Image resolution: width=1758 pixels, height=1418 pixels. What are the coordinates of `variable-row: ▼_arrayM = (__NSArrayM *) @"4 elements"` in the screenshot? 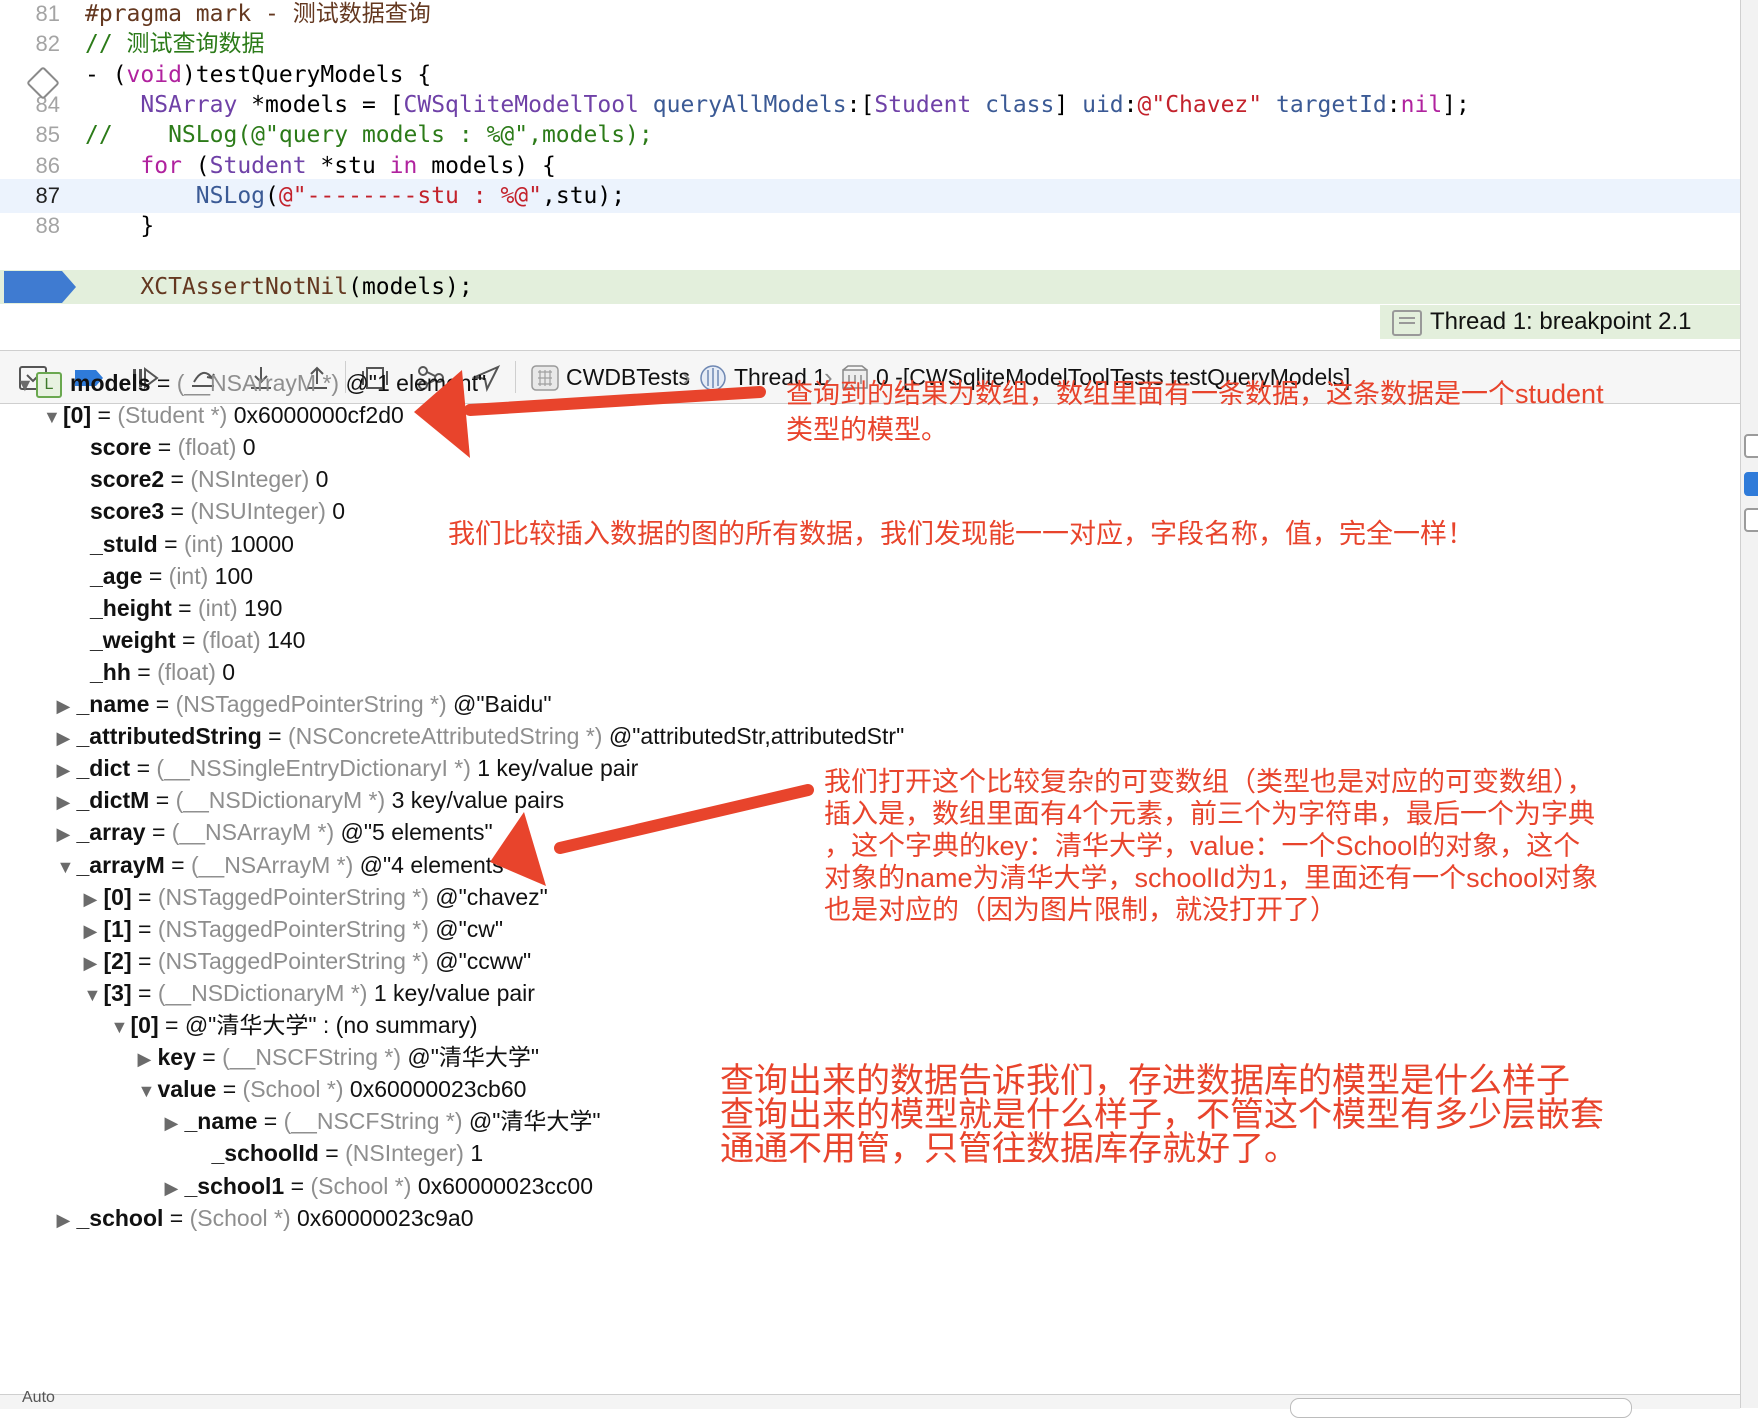 It's located at (284, 865).